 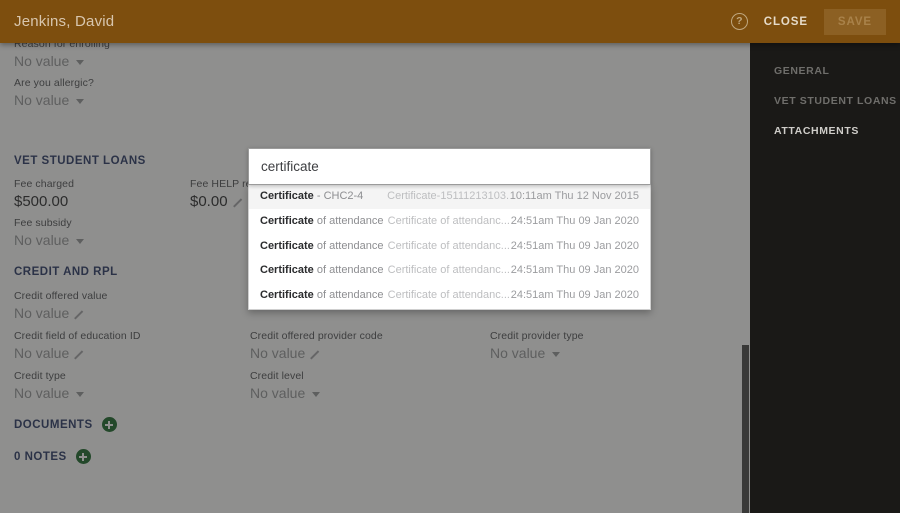 I want to click on close-button: CLOSE, so click(x=786, y=22).